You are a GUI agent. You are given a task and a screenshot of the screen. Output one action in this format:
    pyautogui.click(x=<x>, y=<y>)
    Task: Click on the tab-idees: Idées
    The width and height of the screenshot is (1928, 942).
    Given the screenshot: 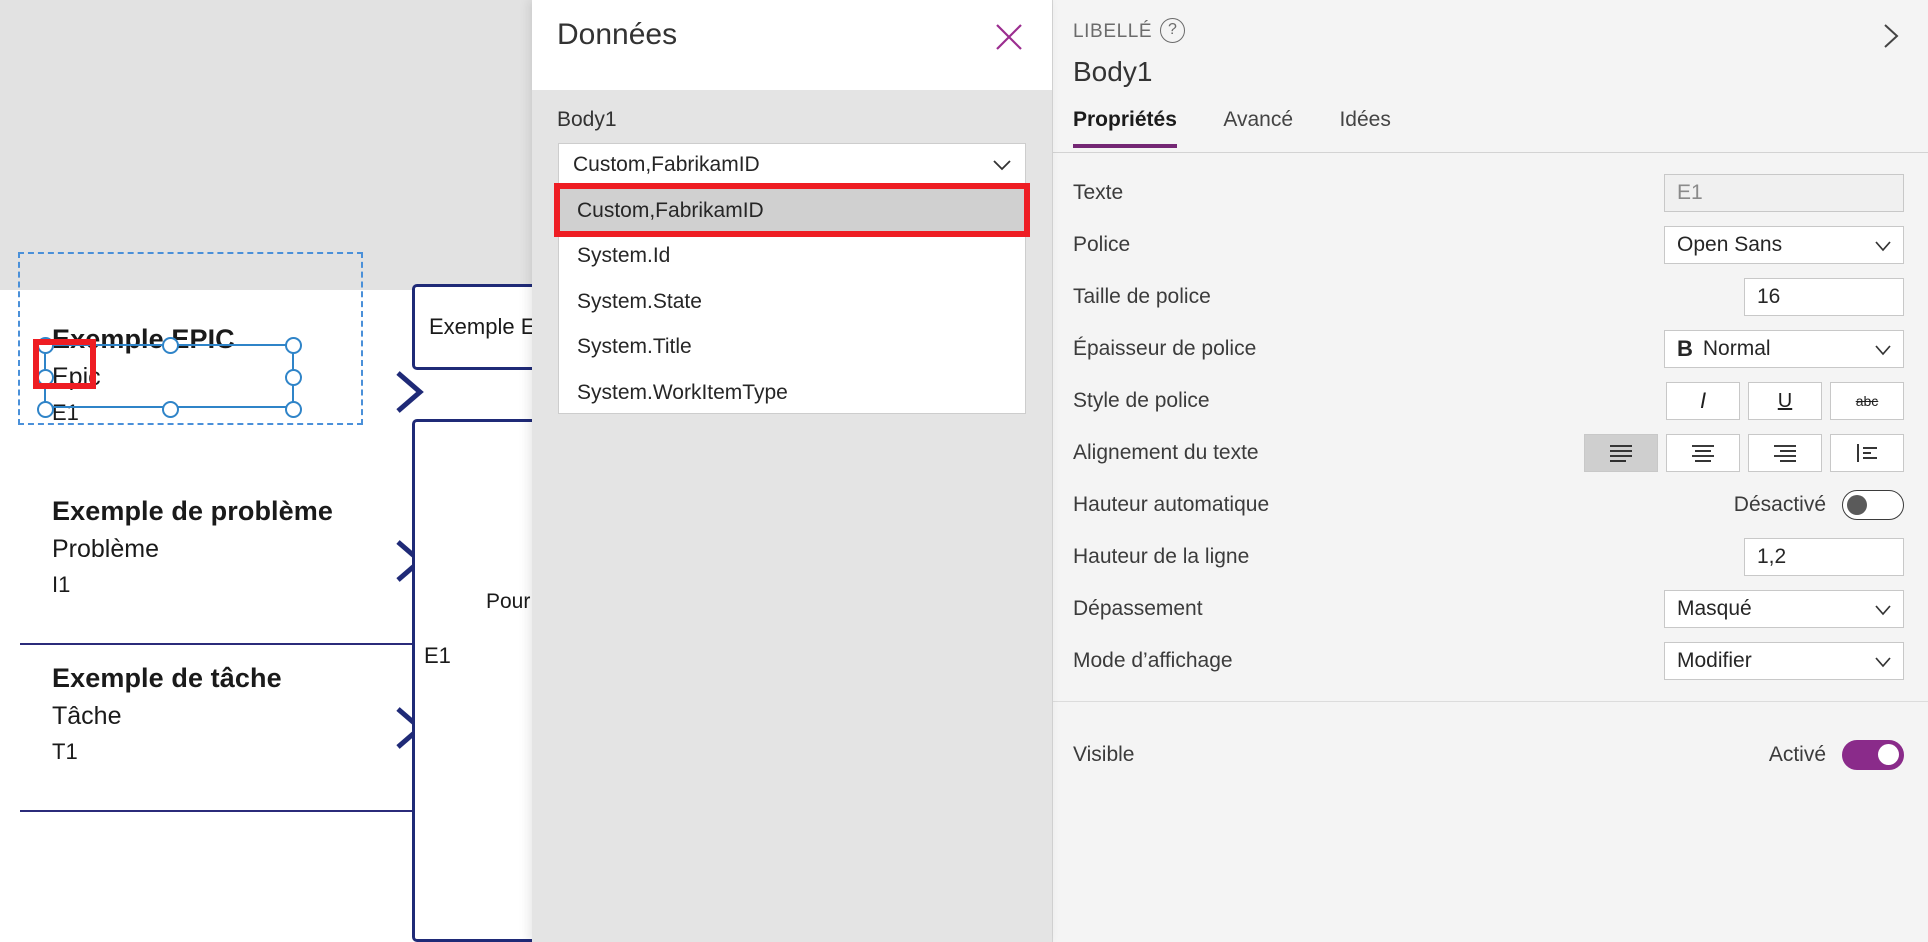 What is the action you would take?
    pyautogui.click(x=1364, y=126)
    